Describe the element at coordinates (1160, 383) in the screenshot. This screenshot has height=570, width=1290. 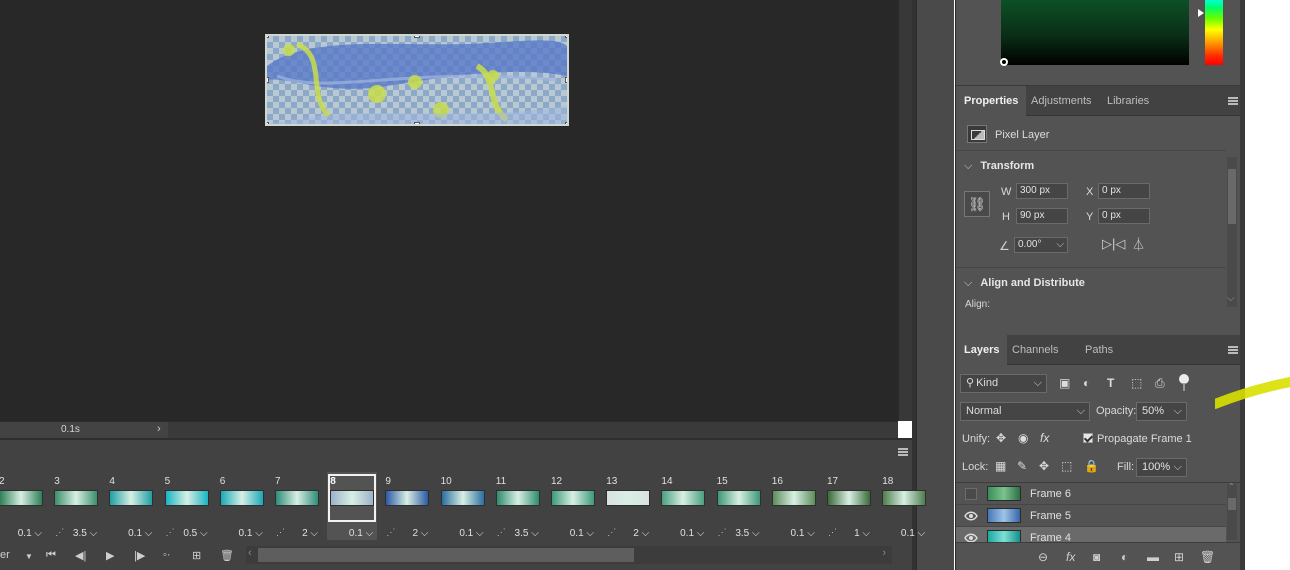
I see `smart-object-filter-icon: ⎙` at that location.